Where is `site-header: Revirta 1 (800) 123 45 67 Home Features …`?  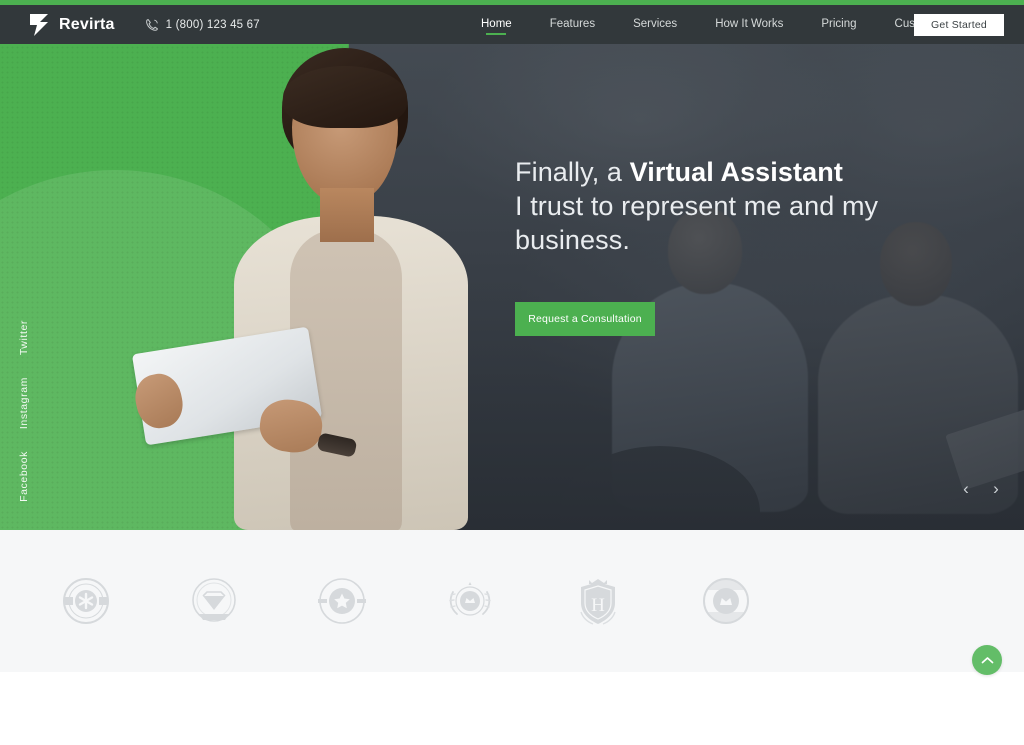 site-header: Revirta 1 (800) 123 45 67 Home Features … is located at coordinates (512, 24).